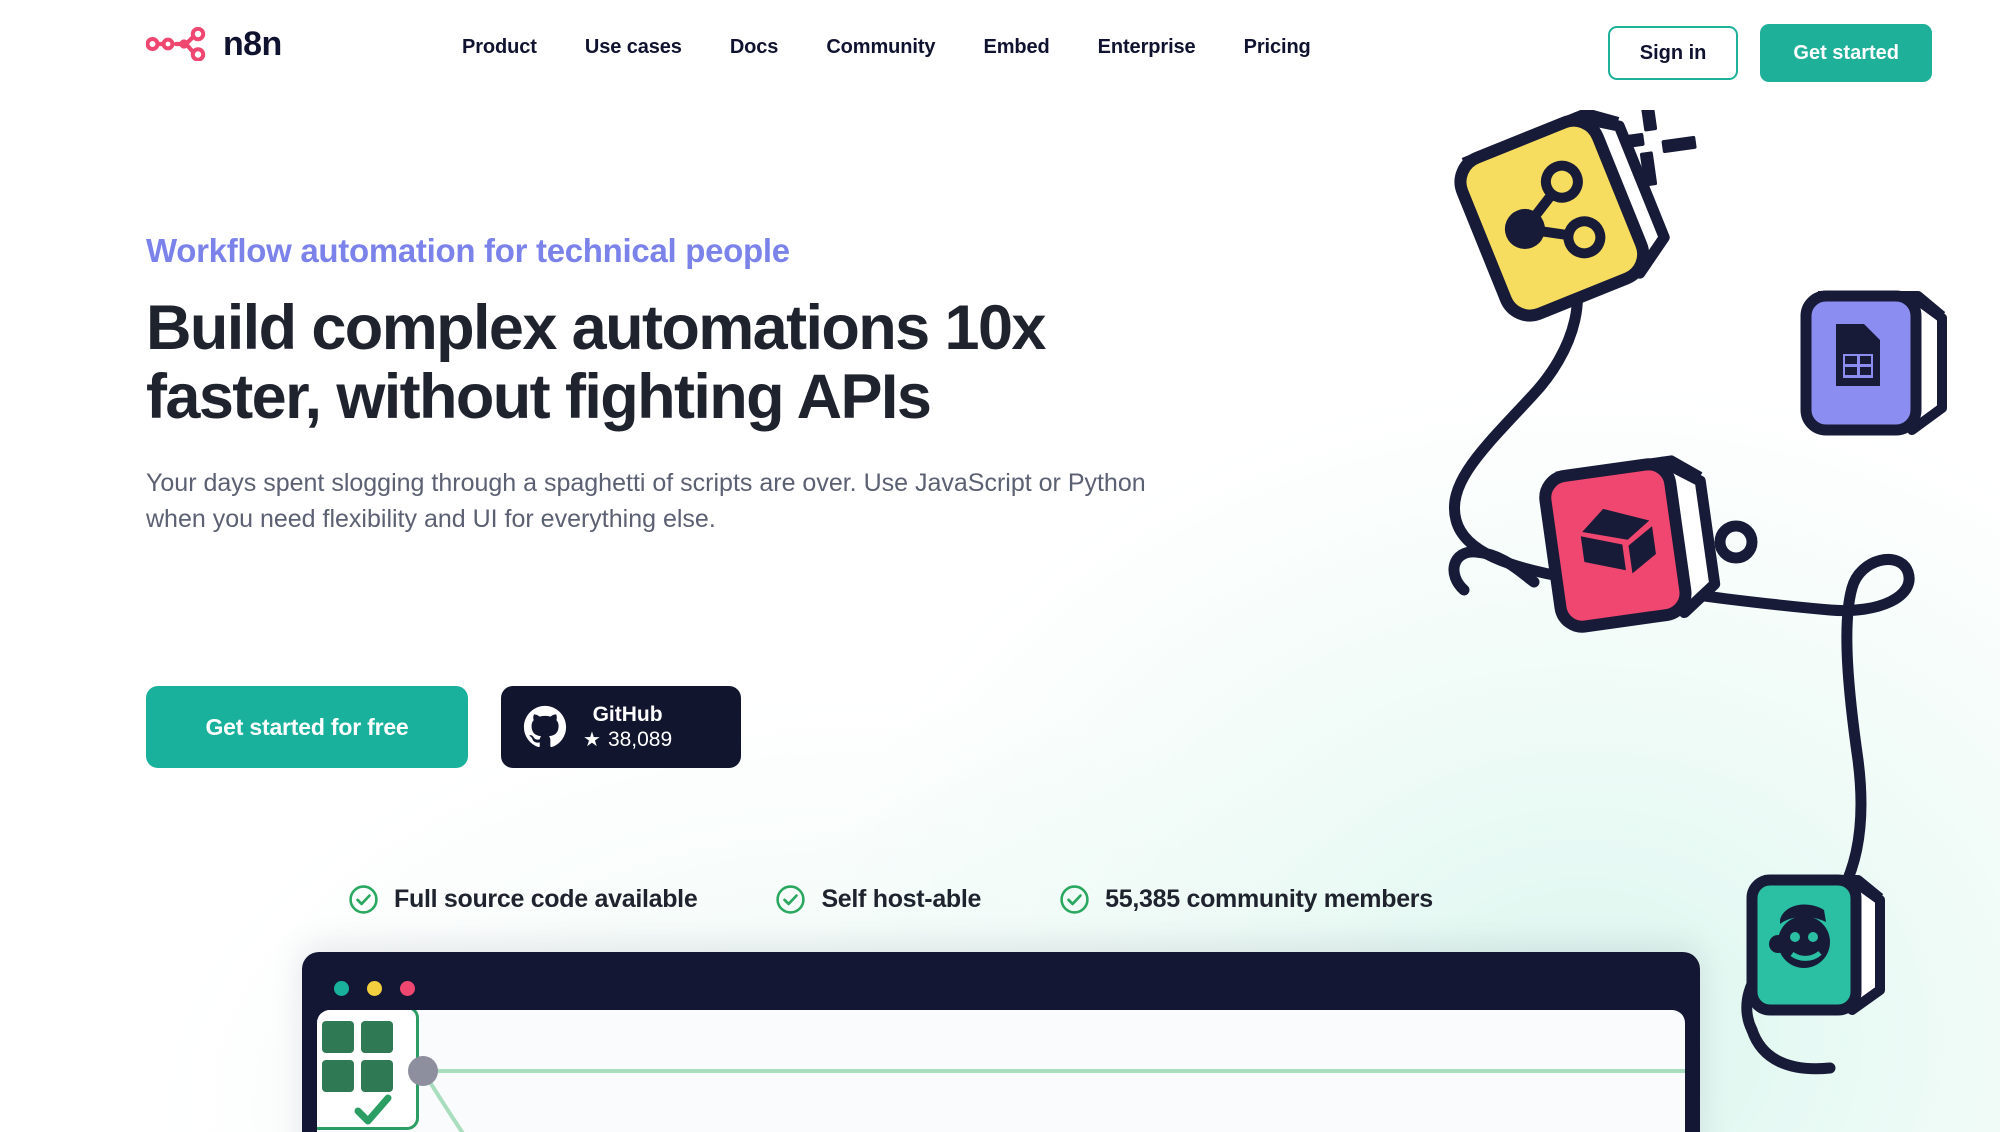 This screenshot has width=2000, height=1132. I want to click on get-started-for-free-button: Get started for free, so click(307, 727).